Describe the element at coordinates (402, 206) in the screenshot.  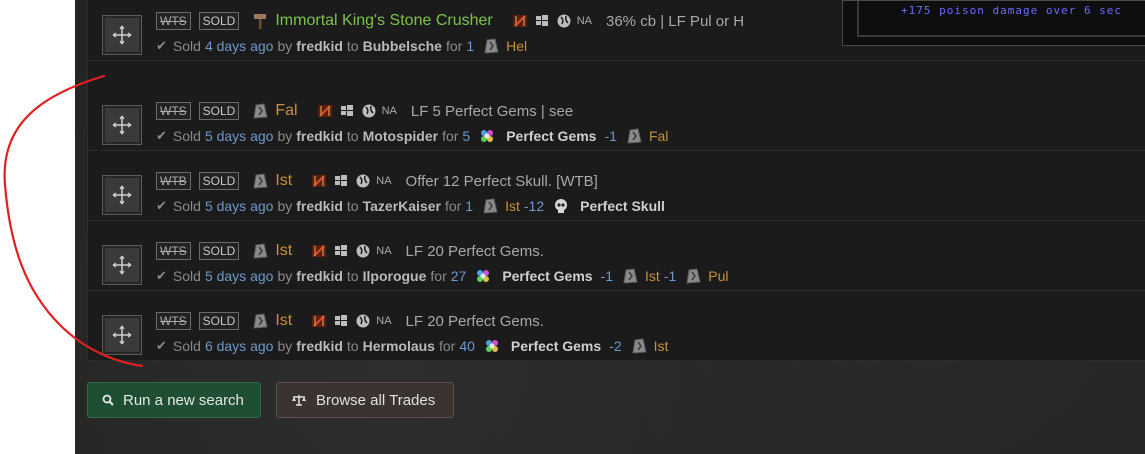
I see `buyer-link: TazerKaiser` at that location.